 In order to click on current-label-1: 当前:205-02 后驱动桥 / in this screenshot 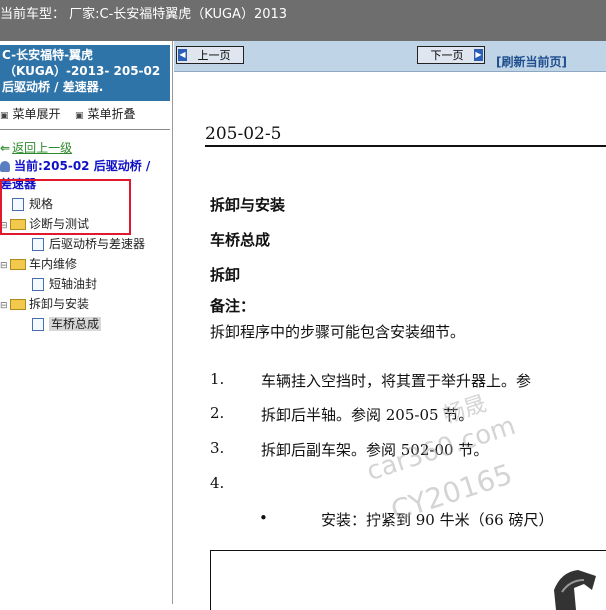, I will do `click(82, 166)`.